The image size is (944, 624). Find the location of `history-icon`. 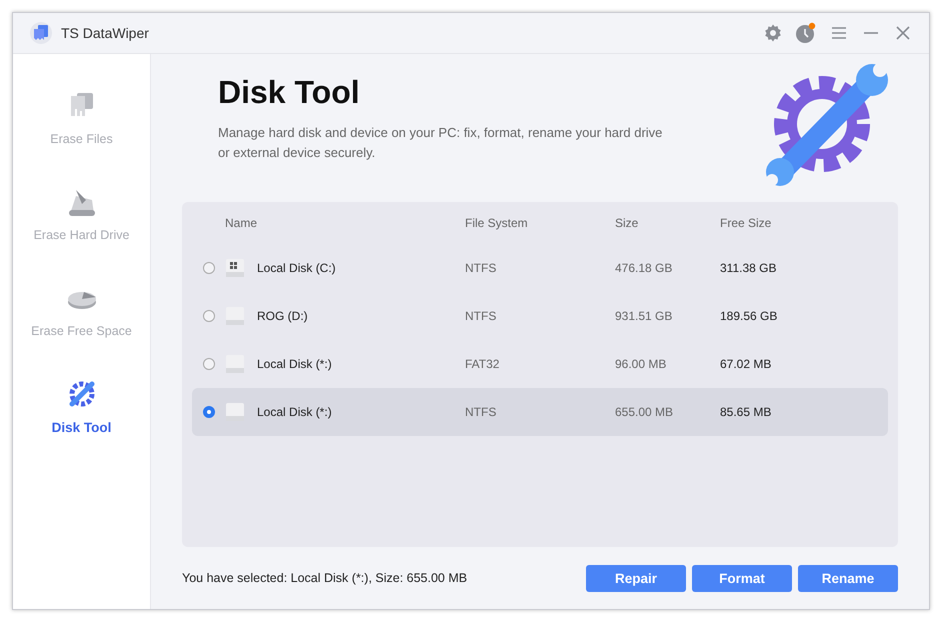

history-icon is located at coordinates (806, 33).